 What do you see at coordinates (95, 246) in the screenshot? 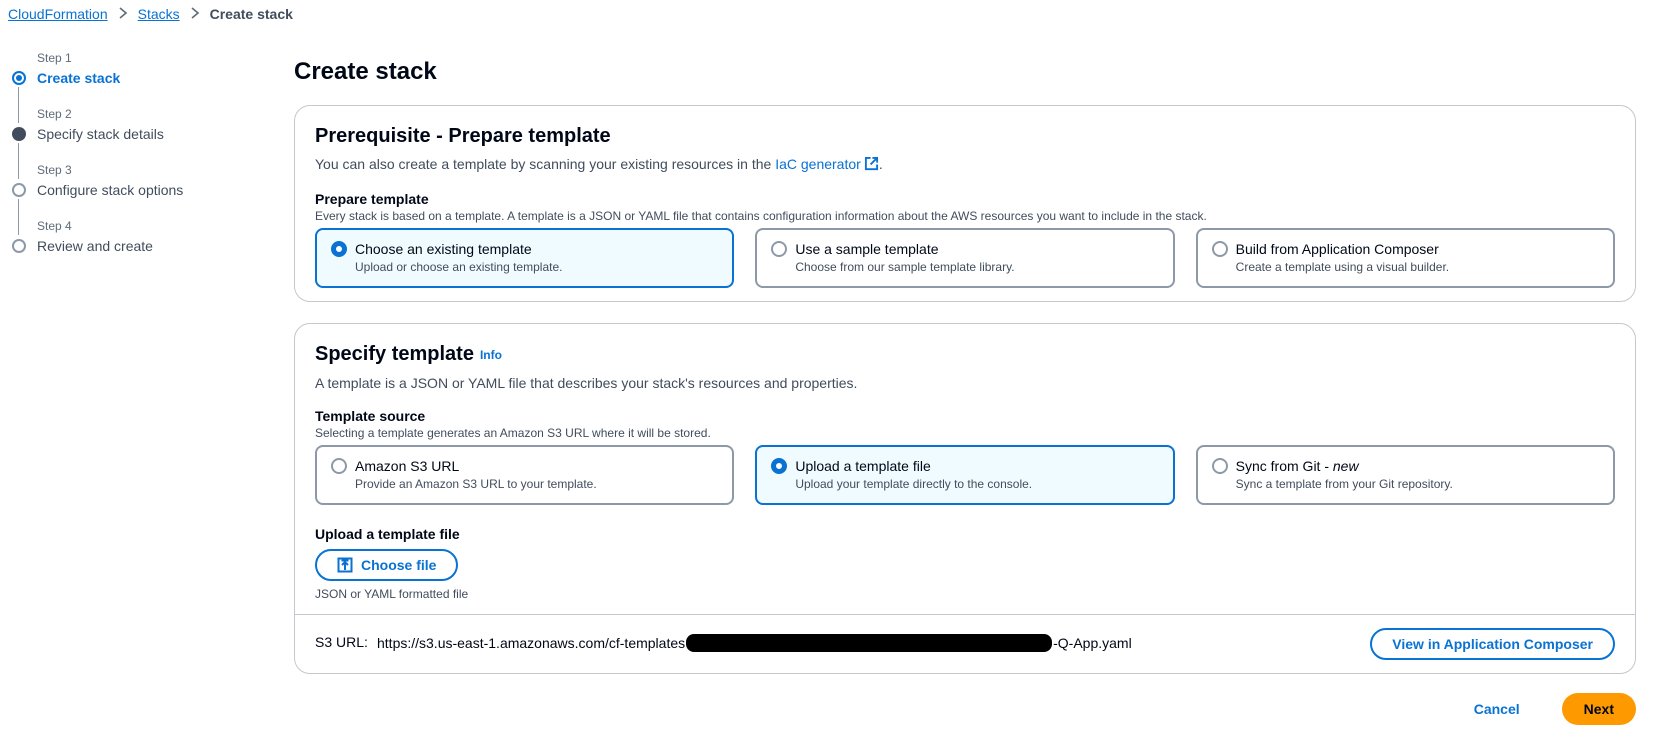
I see `step-title: Review and create` at bounding box center [95, 246].